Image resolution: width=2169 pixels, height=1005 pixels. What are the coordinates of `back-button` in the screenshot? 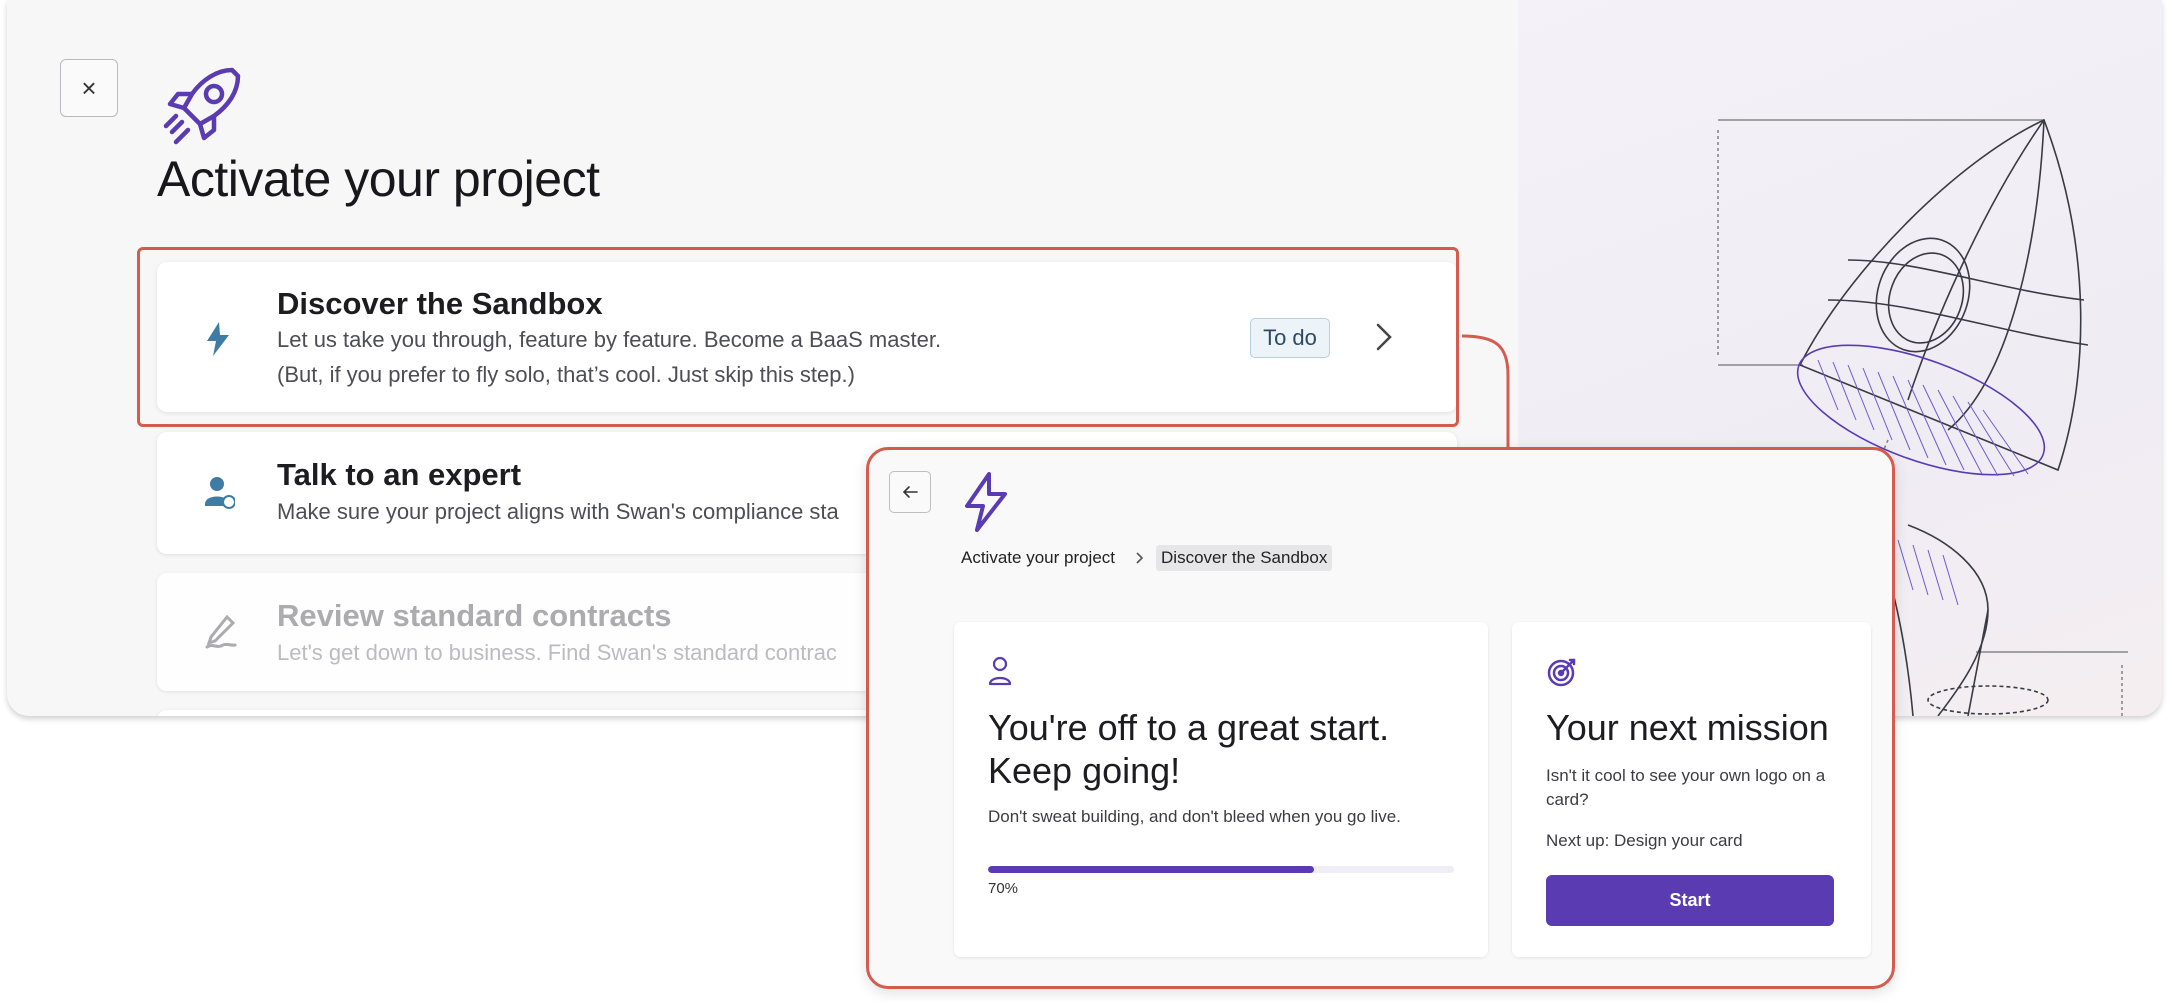 It's located at (910, 492).